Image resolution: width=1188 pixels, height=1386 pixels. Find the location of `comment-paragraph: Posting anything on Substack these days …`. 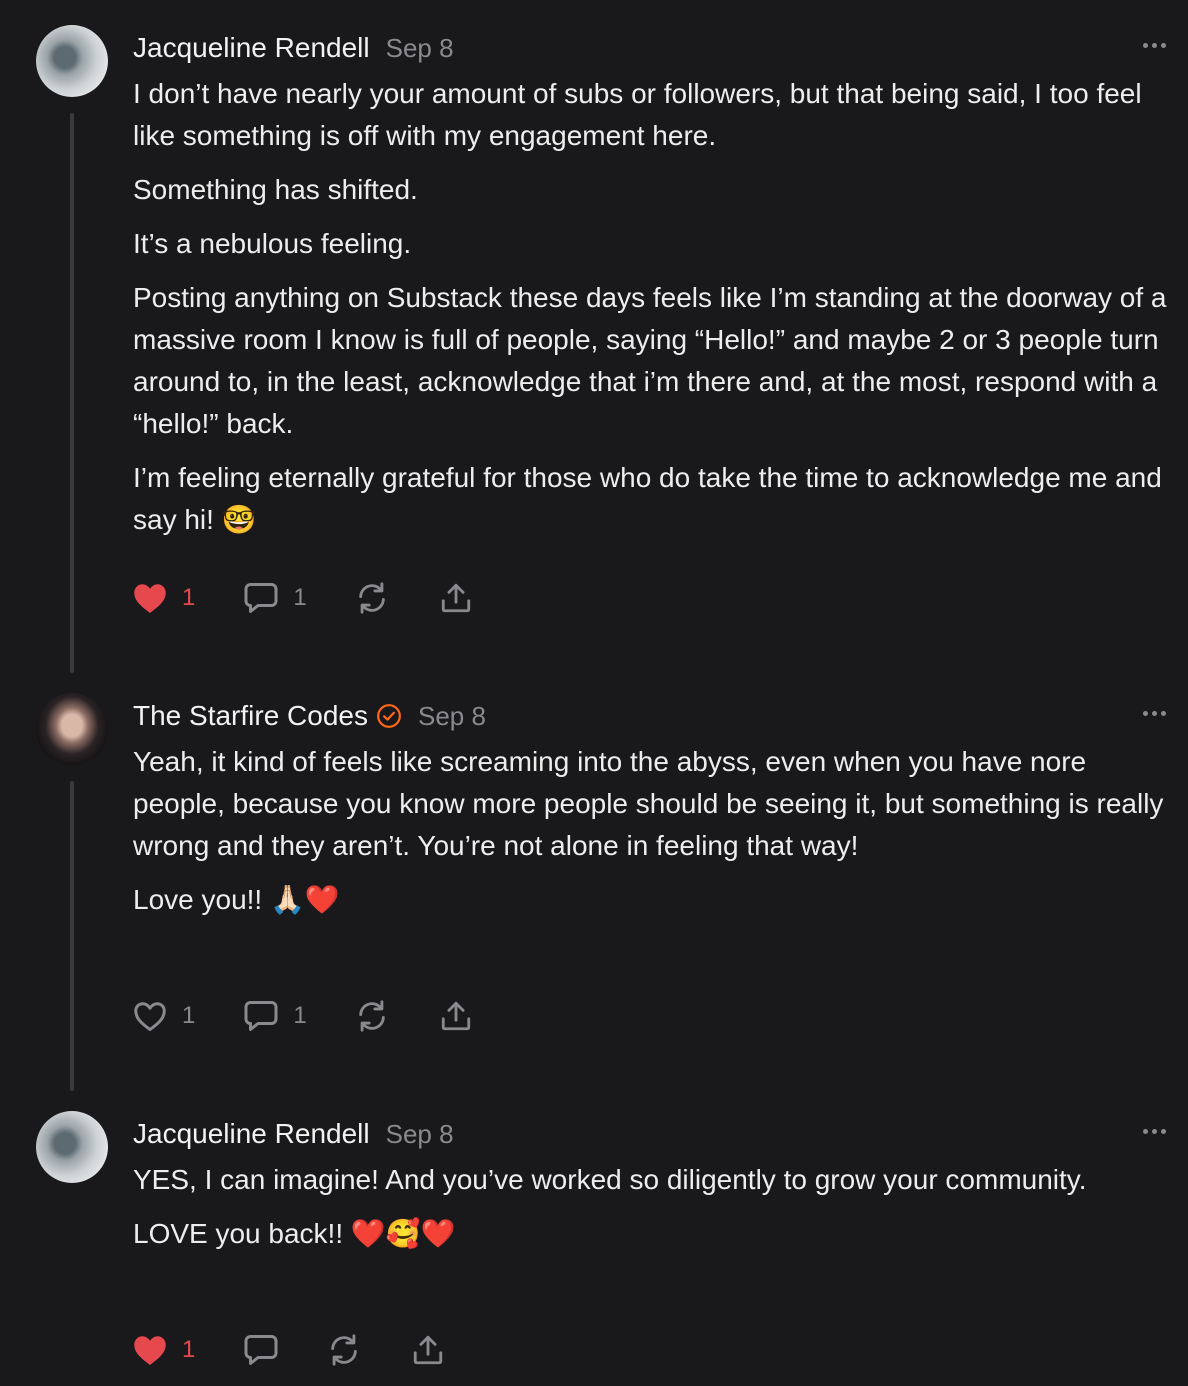

comment-paragraph: Posting anything on Substack these days … is located at coordinates (650, 360).